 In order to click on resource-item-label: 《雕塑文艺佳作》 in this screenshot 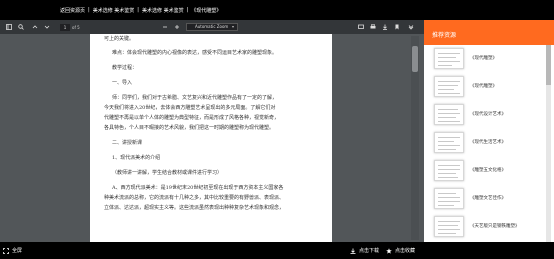, I will do `click(488, 198)`.